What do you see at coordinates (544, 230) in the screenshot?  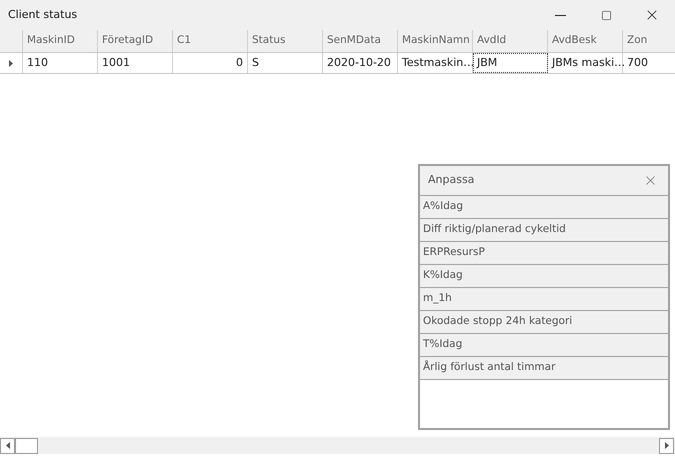 I see `column-chooser-item: Diff riktig/planerad cykeltid` at bounding box center [544, 230].